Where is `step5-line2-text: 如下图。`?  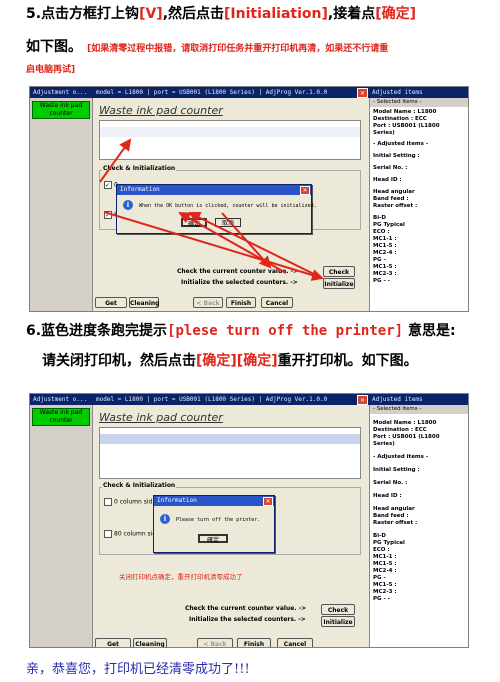 step5-line2-text: 如下图。 is located at coordinates (54, 47).